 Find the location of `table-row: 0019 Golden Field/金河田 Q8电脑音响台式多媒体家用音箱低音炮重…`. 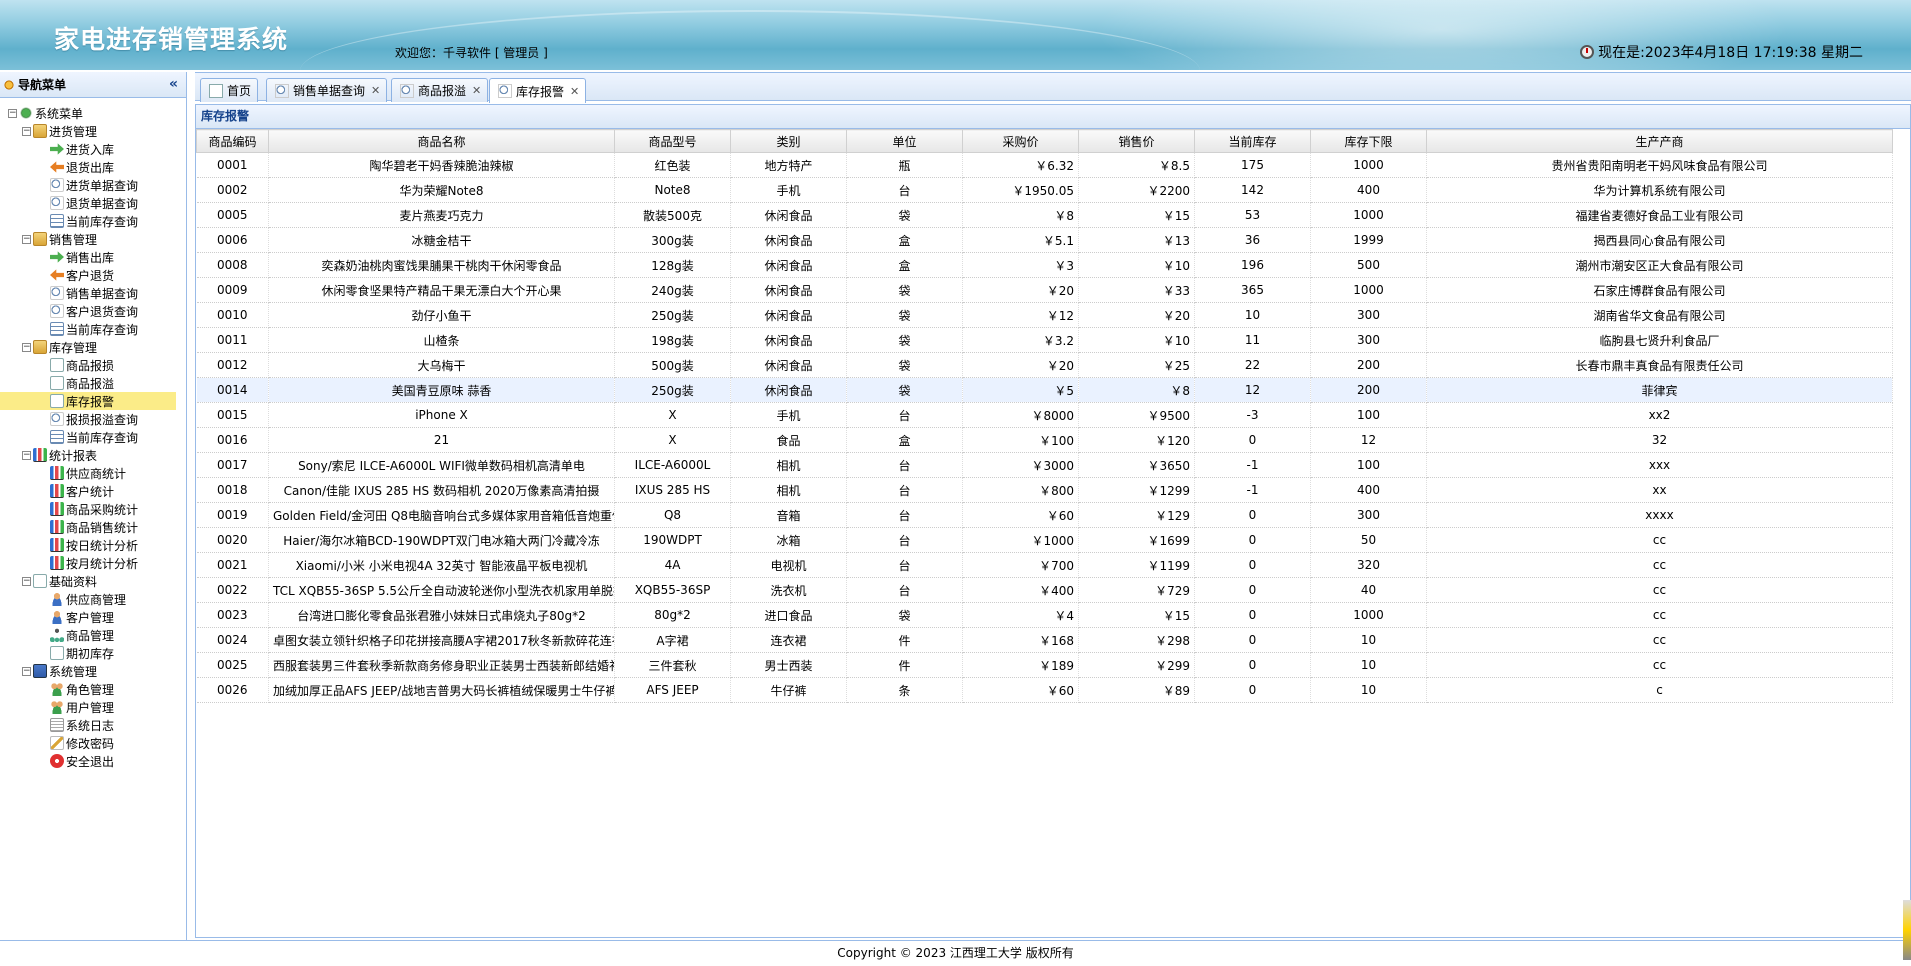

table-row: 0019 Golden Field/金河田 Q8电脑音响台式多媒体家用音箱低音炮重… is located at coordinates (1044, 515).